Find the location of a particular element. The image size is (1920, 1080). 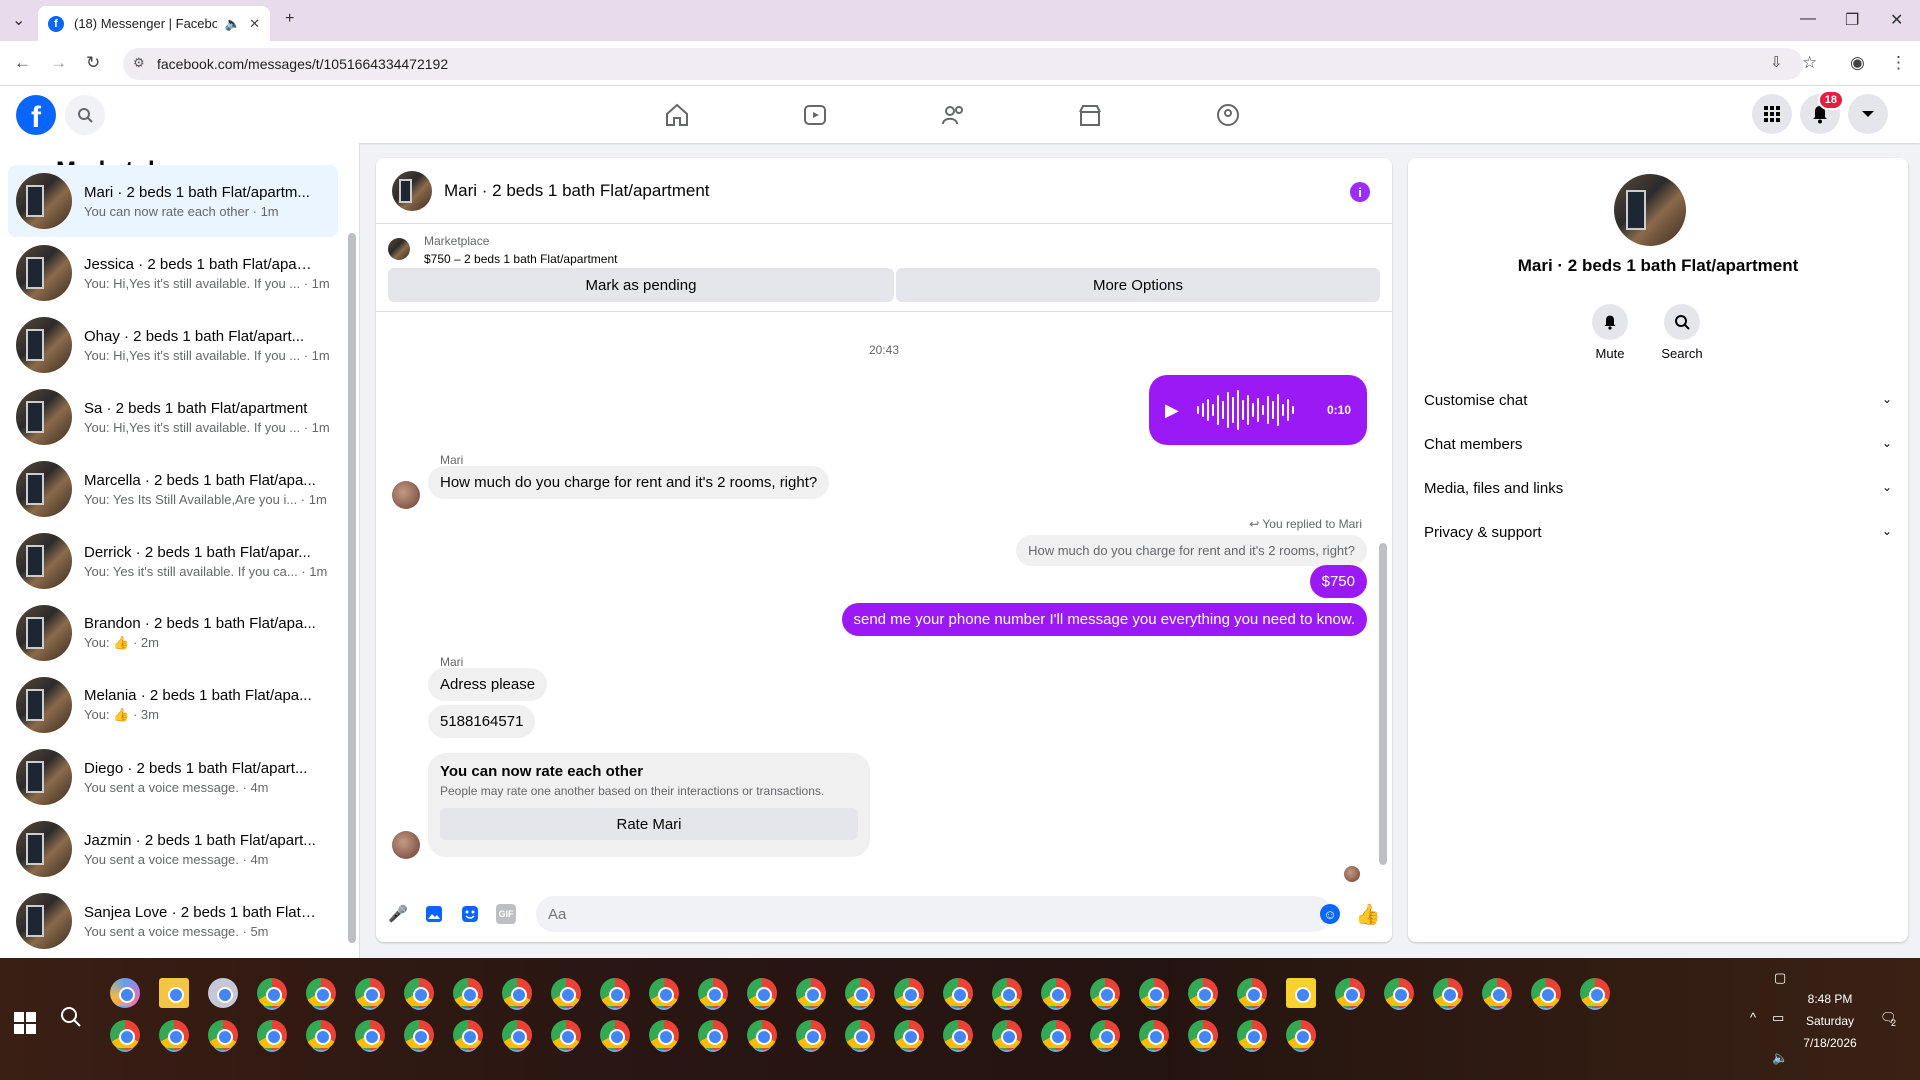

search-button: Search is located at coordinates (1682, 332).